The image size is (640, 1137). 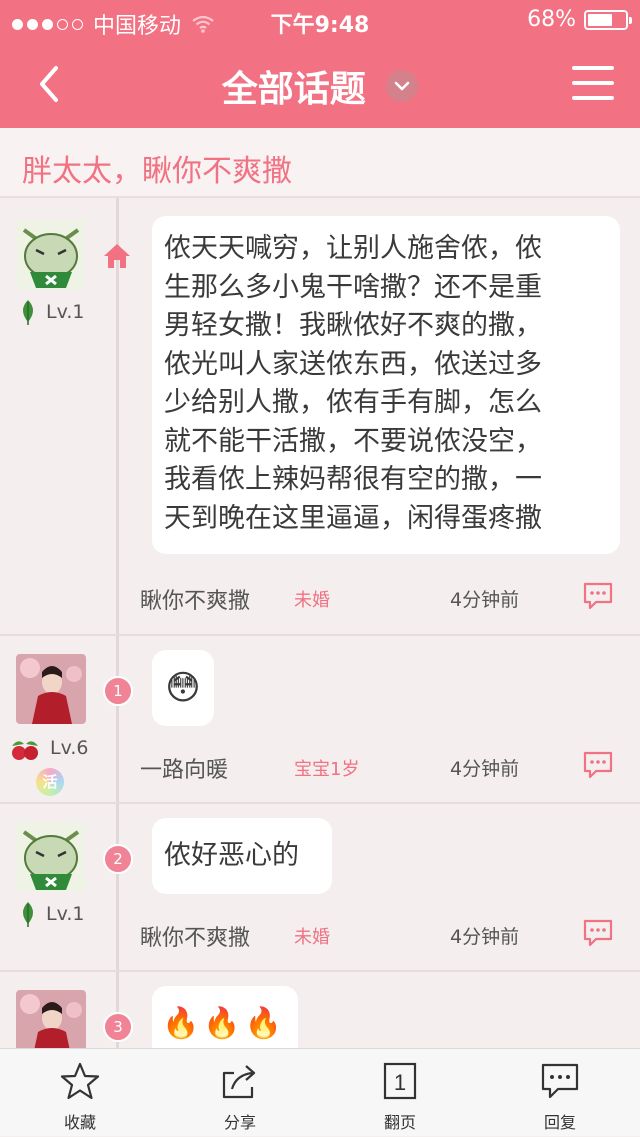 I want to click on share-icon, so click(x=239, y=1082).